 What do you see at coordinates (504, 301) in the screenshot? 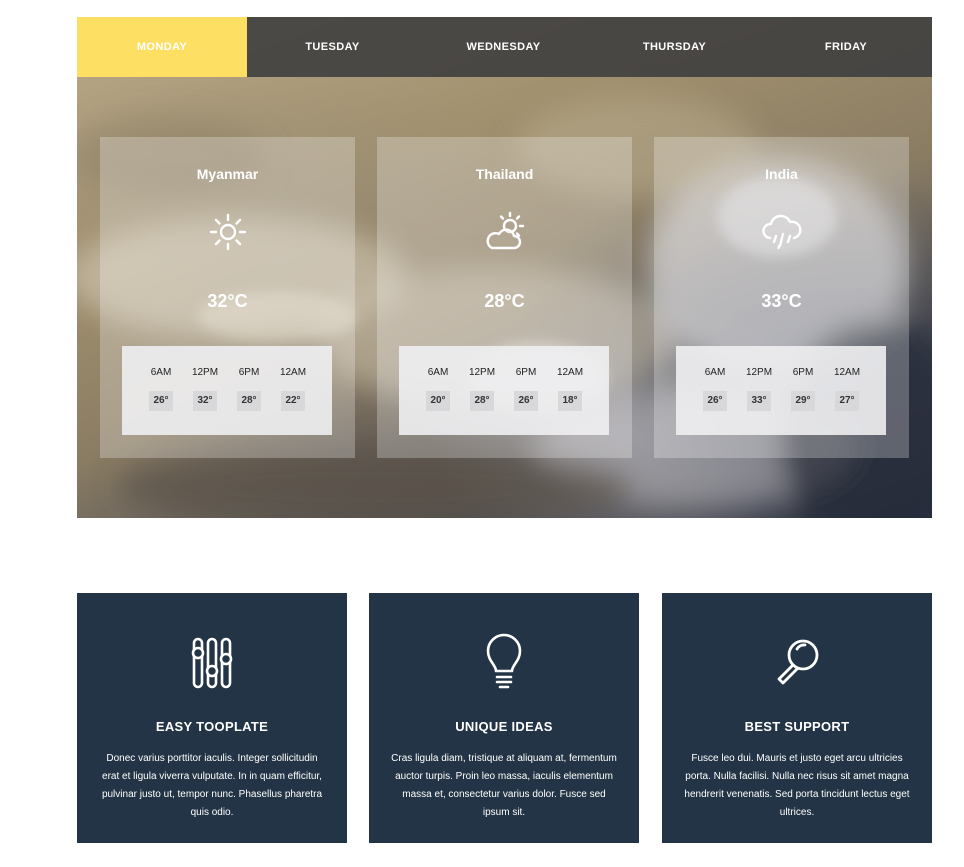
I see `current-temperature: 28°C` at bounding box center [504, 301].